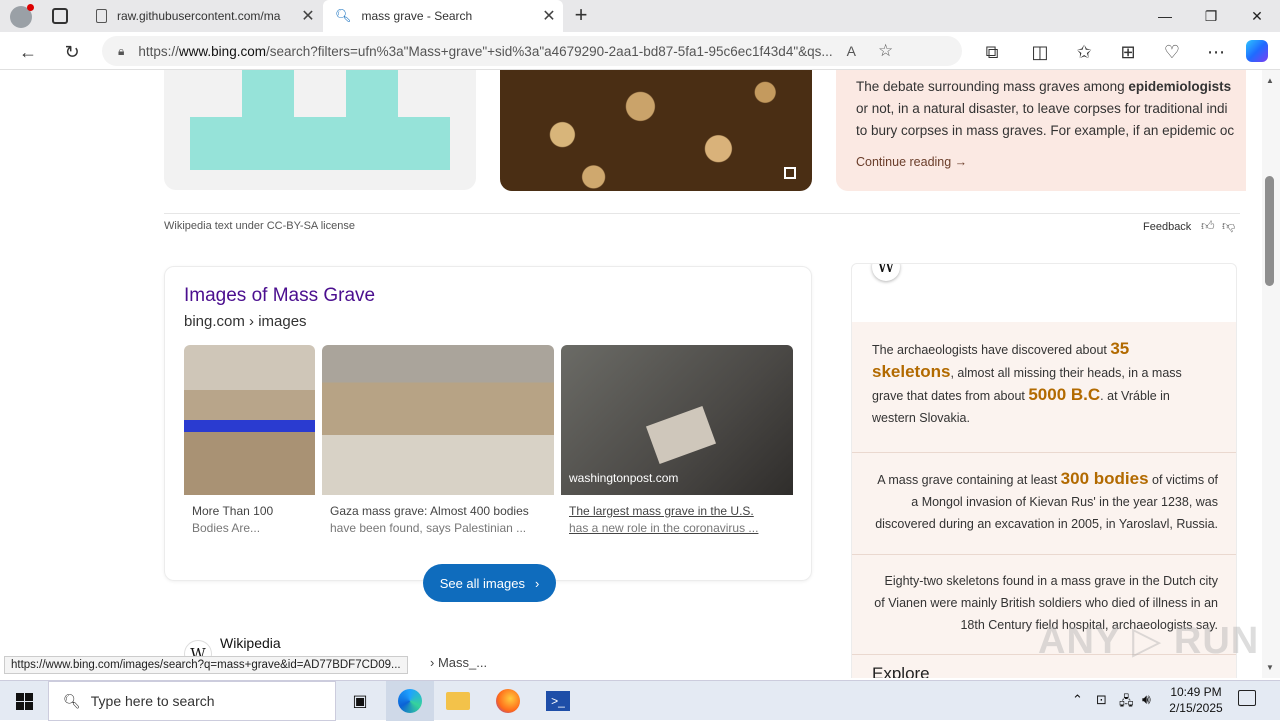  I want to click on watermark: ANY ▷ RUN, so click(1149, 641).